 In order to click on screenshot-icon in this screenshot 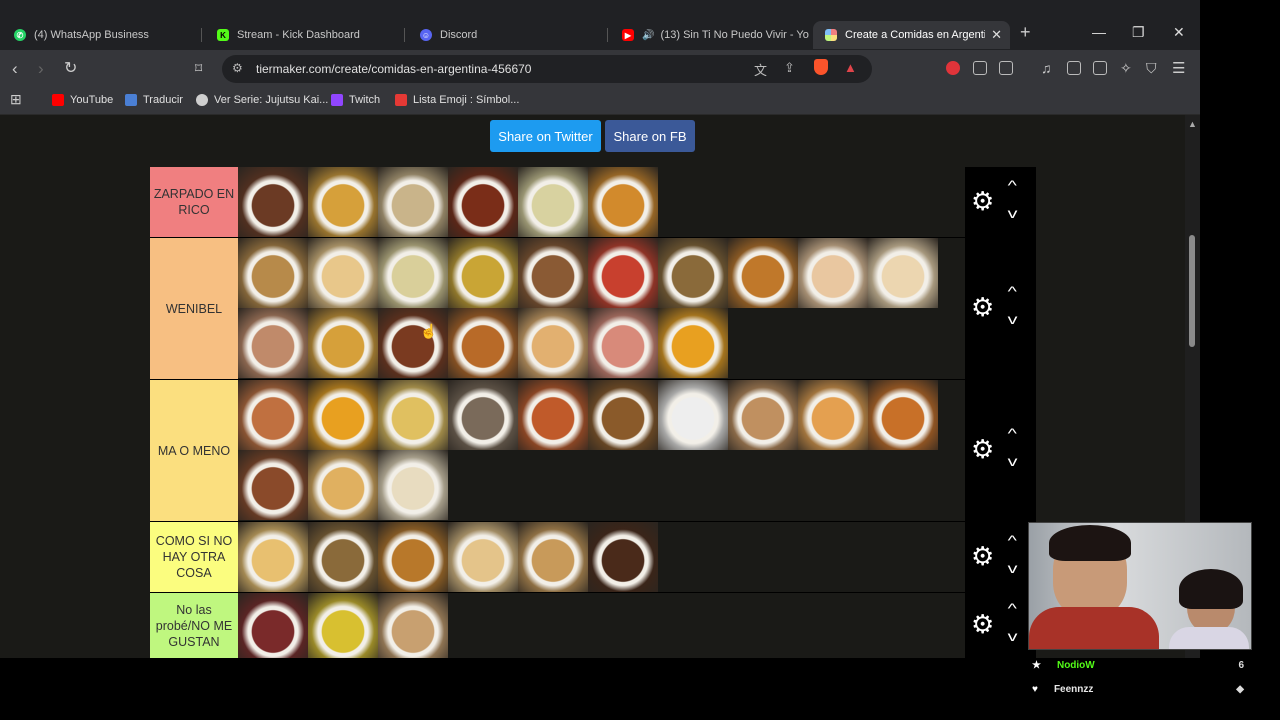, I will do `click(1006, 68)`.